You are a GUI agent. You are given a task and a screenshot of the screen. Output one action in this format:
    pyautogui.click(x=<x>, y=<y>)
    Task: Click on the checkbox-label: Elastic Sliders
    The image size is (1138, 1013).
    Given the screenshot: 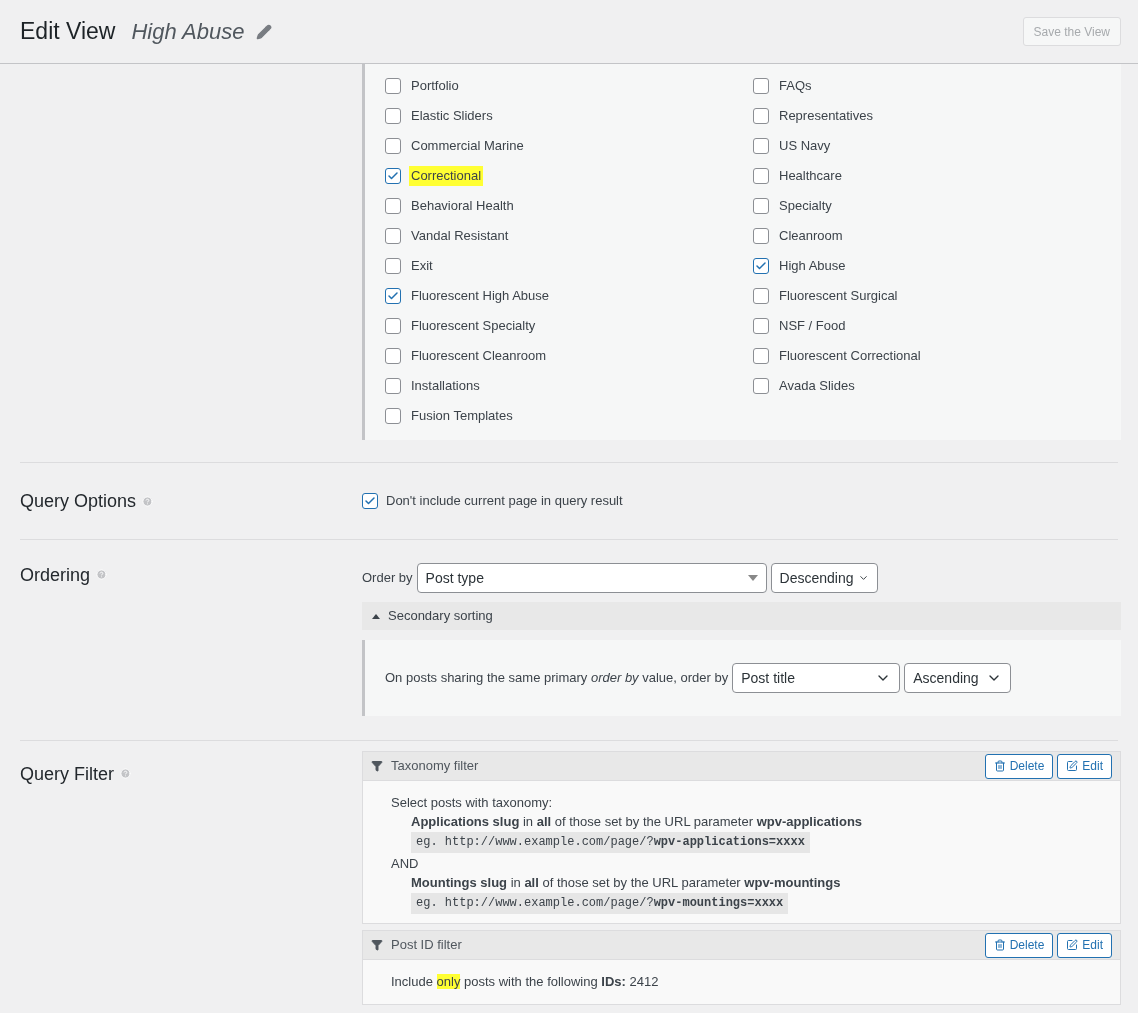 What is the action you would take?
    pyautogui.click(x=452, y=116)
    